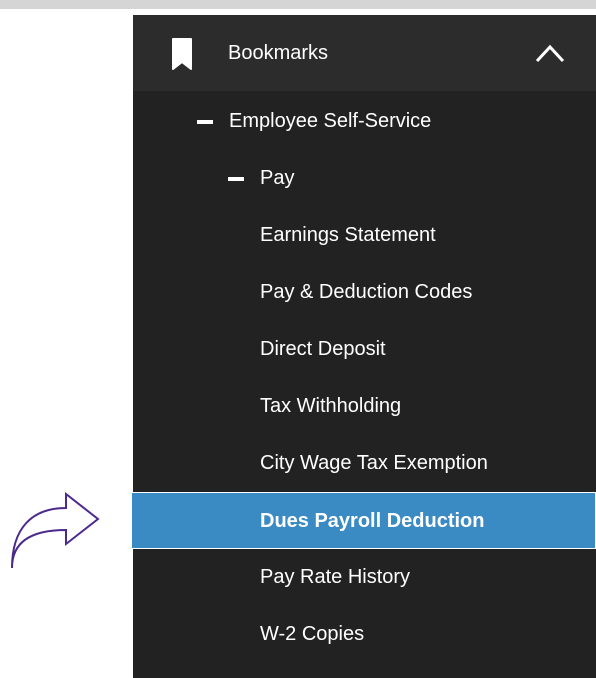 The image size is (596, 678). Describe the element at coordinates (348, 235) in the screenshot. I see `bookmark-item-label: Earnings Statement` at that location.